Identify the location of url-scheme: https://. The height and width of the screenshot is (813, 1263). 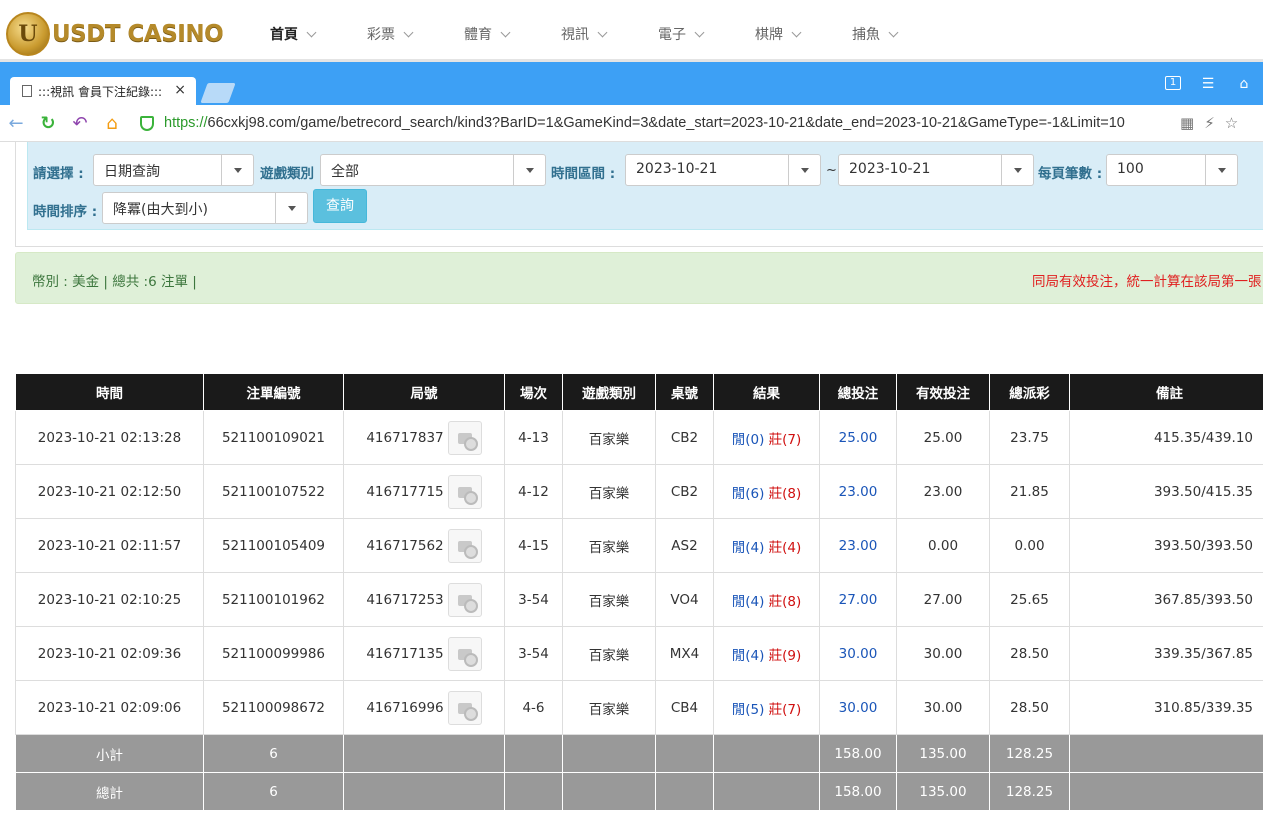
(186, 123).